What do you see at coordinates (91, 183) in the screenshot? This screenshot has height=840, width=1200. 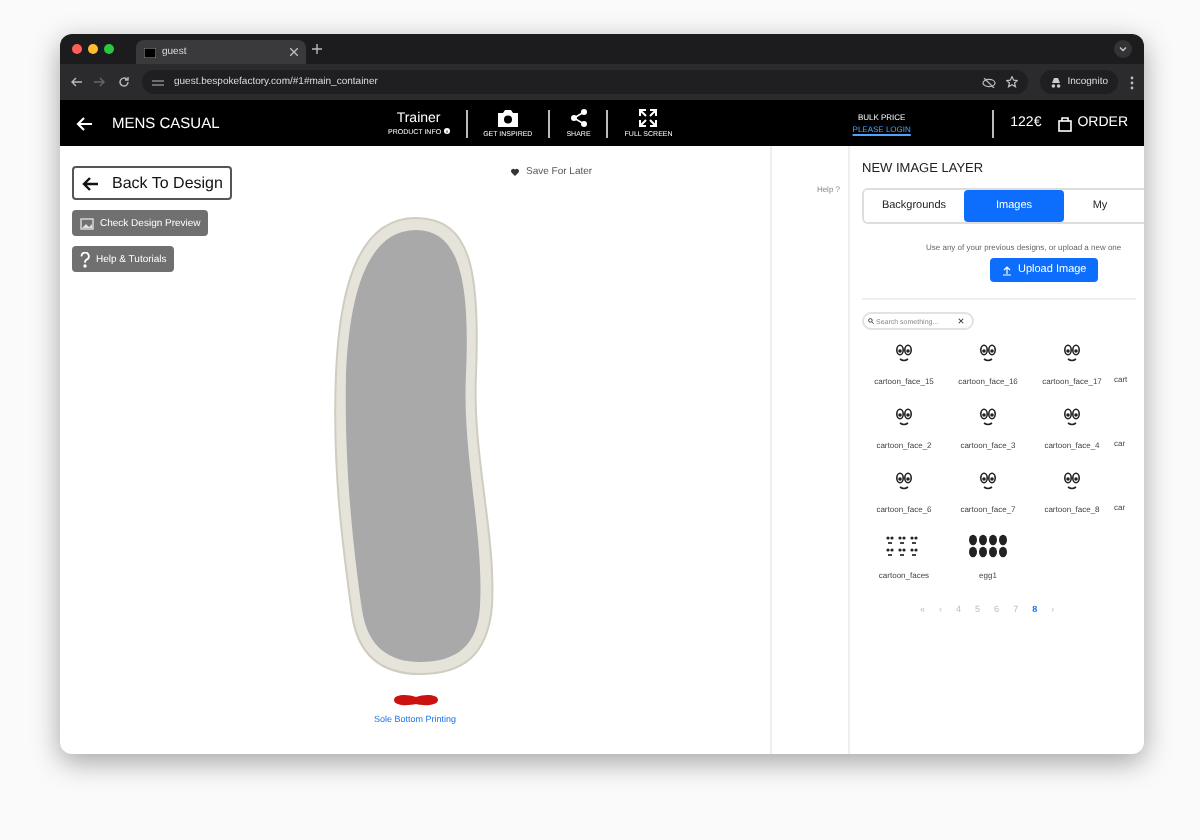 I see `left-arrow-icon` at bounding box center [91, 183].